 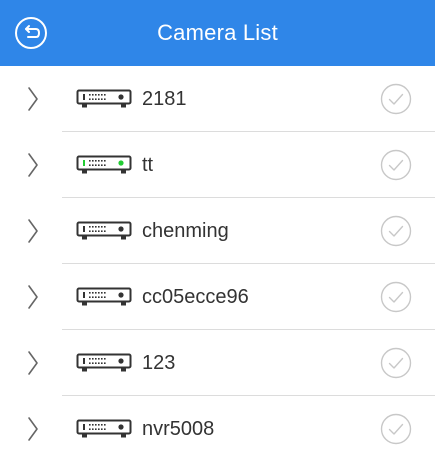 I want to click on device-row: cc05ecce96, so click(x=217, y=297).